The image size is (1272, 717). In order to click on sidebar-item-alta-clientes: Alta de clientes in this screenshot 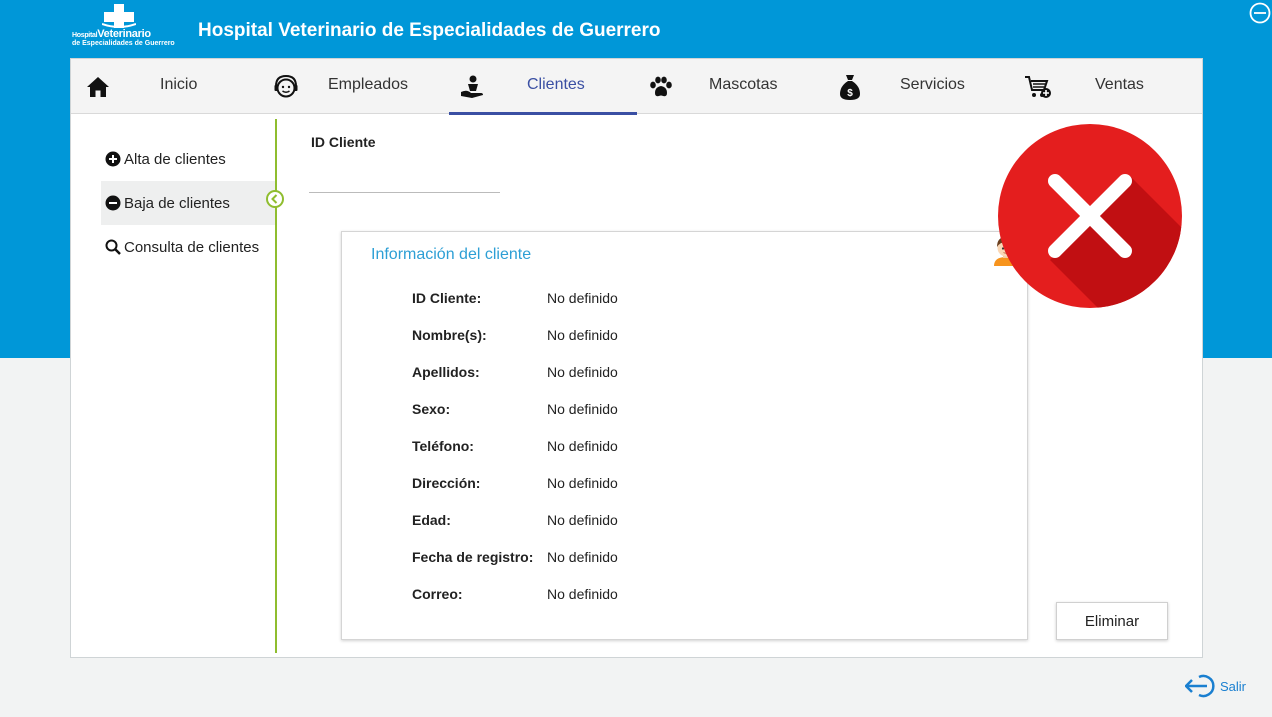, I will do `click(188, 159)`.